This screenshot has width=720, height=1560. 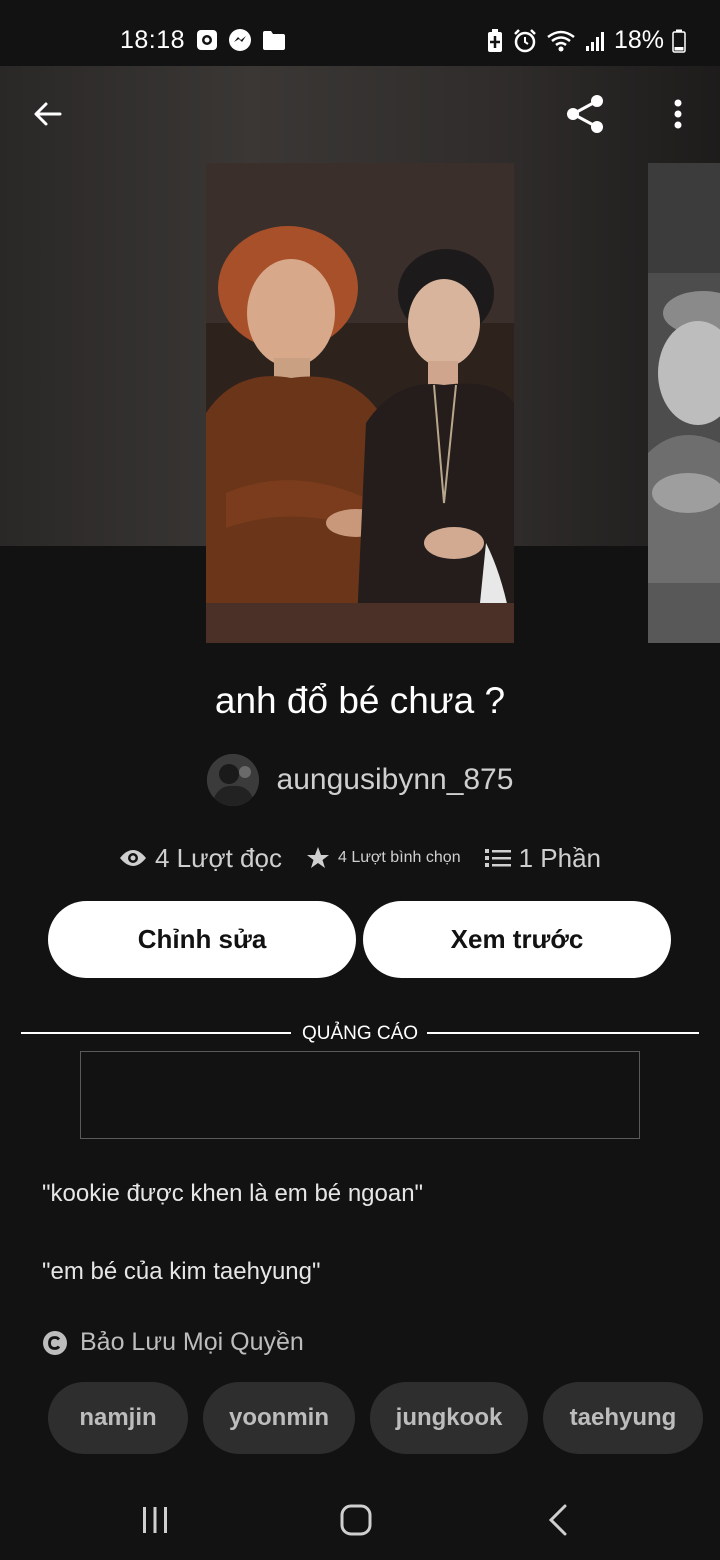 I want to click on recent-apps-icon, so click(x=155, y=1520).